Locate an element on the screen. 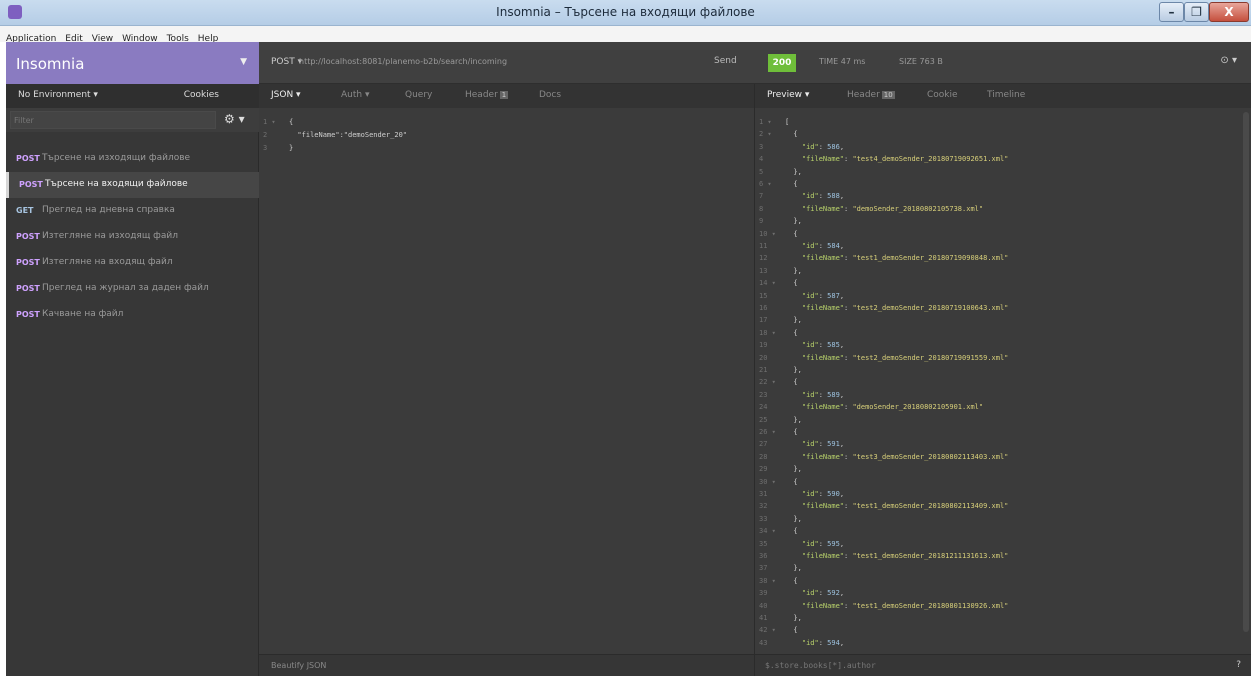 Image resolution: width=1251 pixels, height=676 pixels. line-number: 6 ▾ is located at coordinates (765, 184).